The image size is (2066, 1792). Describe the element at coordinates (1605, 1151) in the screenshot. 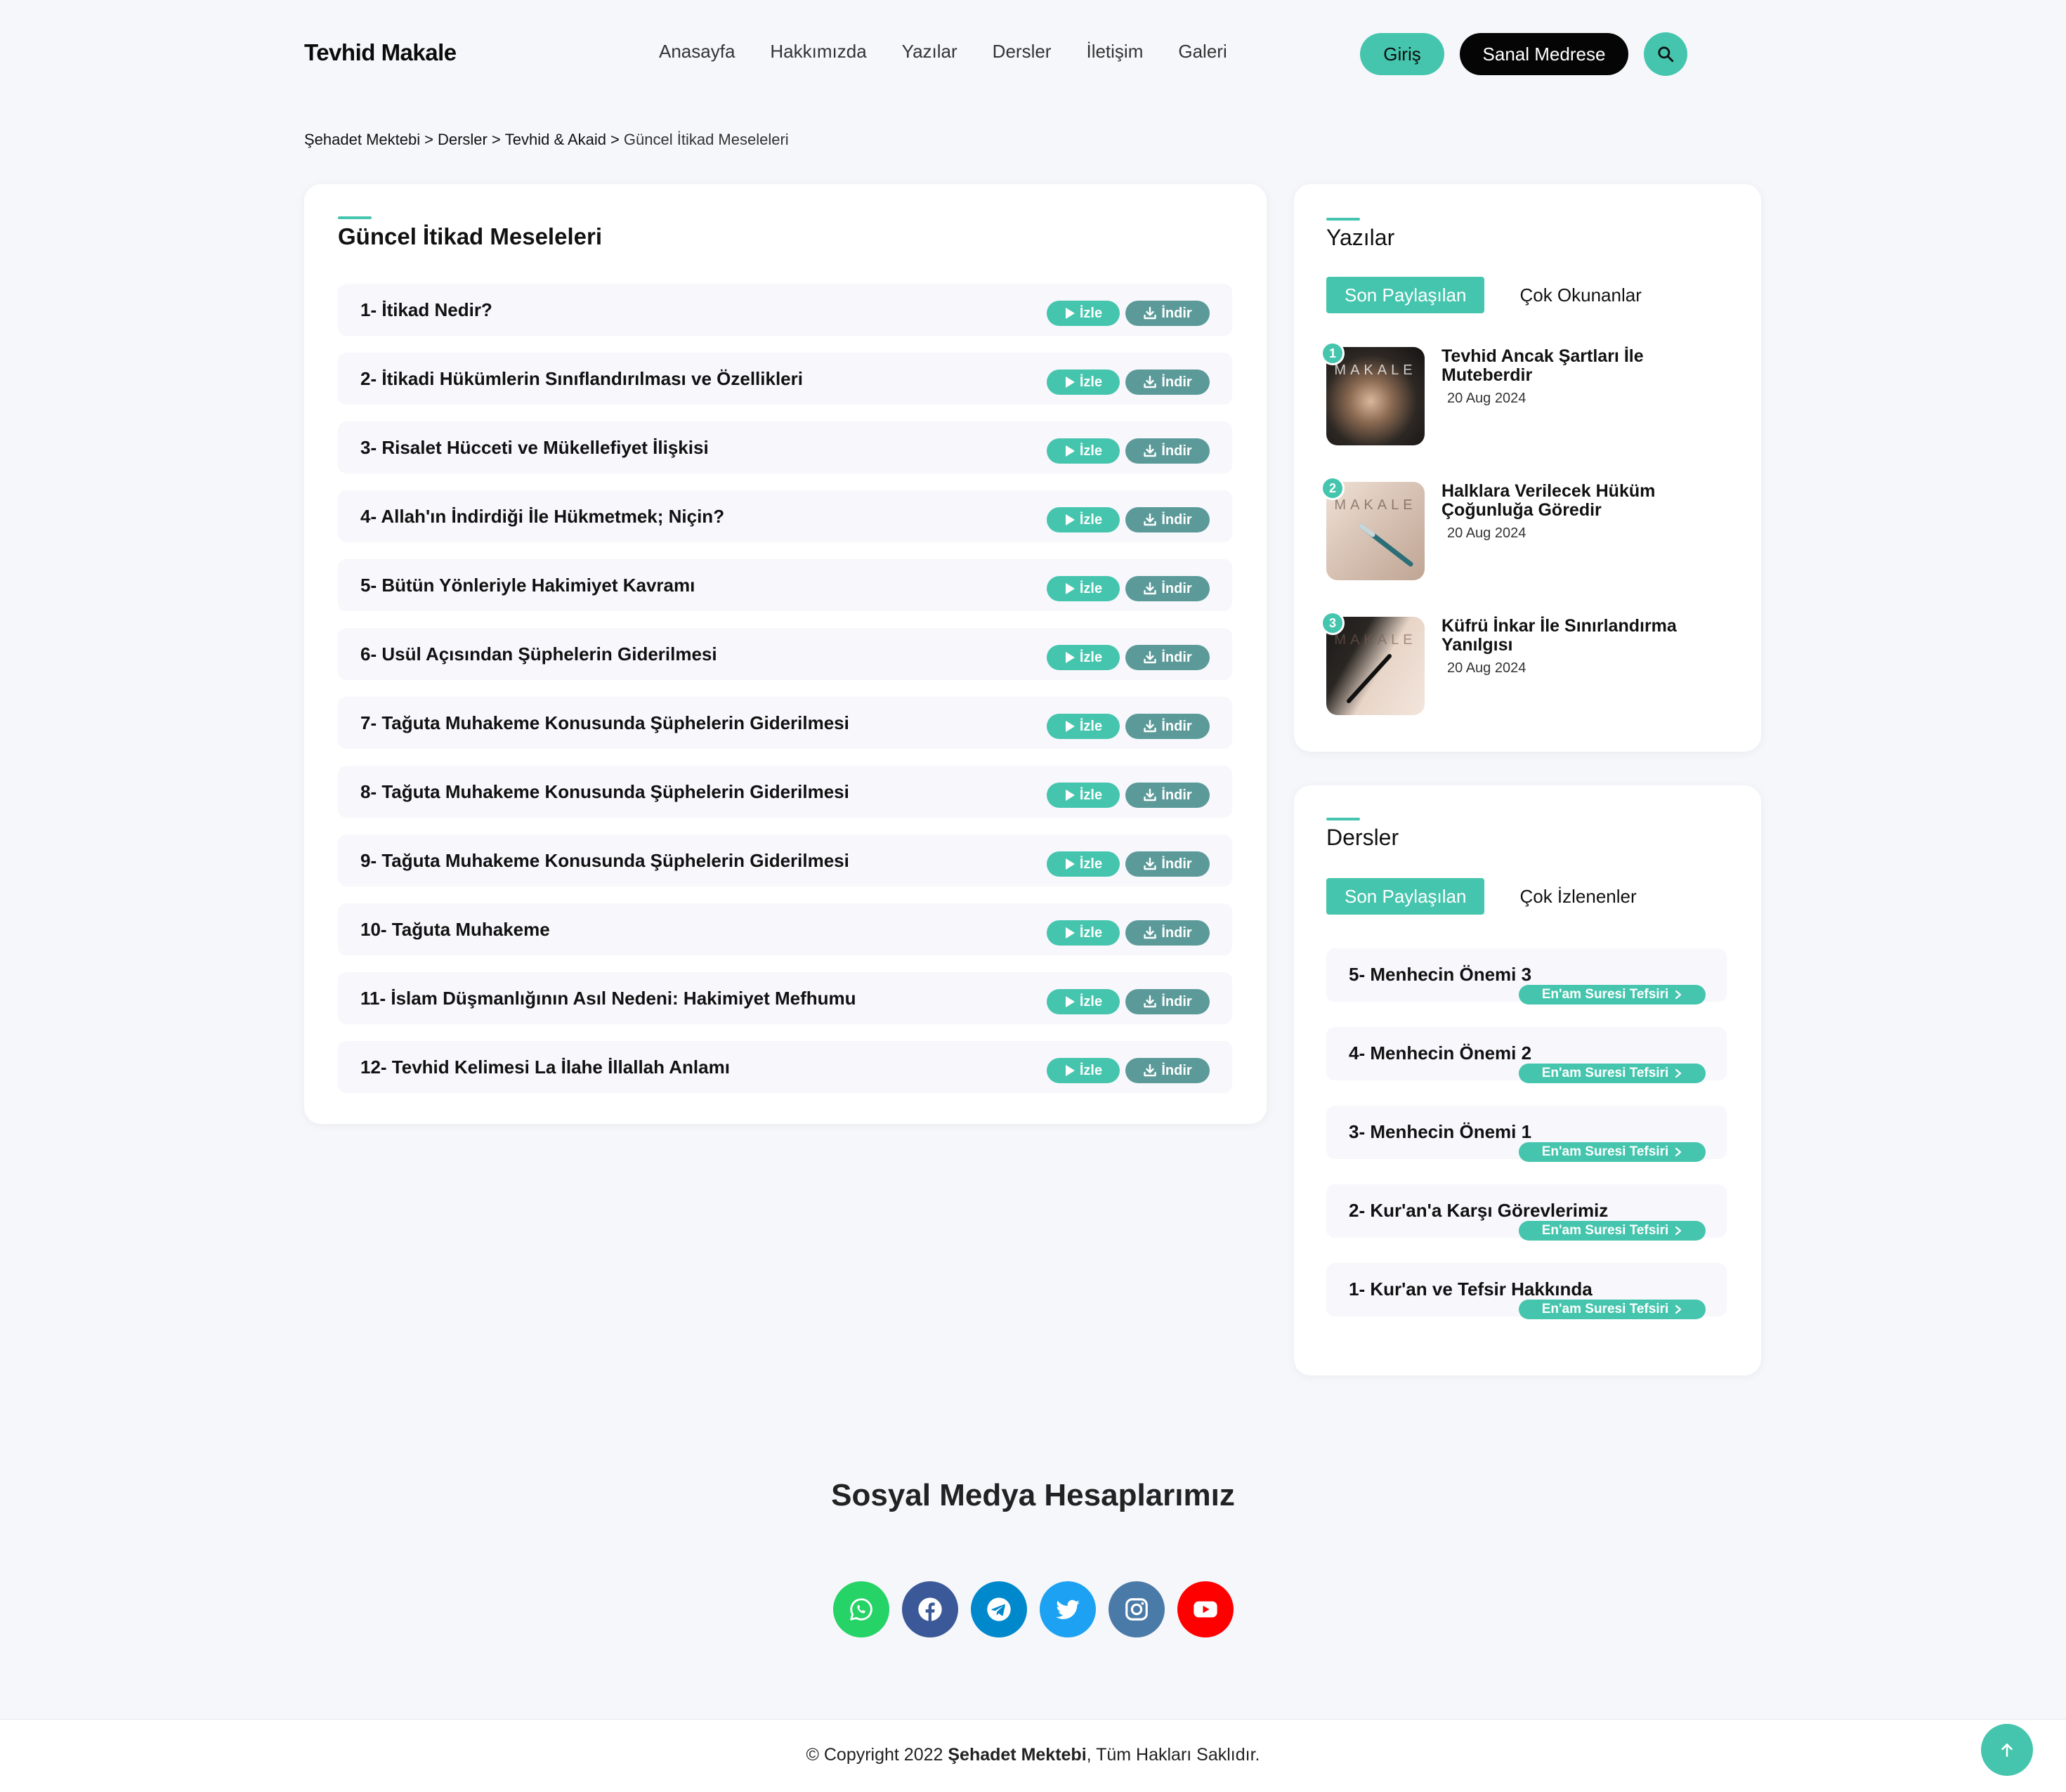

I see `ders-category-label: En'am Suresi Tefsiri` at that location.